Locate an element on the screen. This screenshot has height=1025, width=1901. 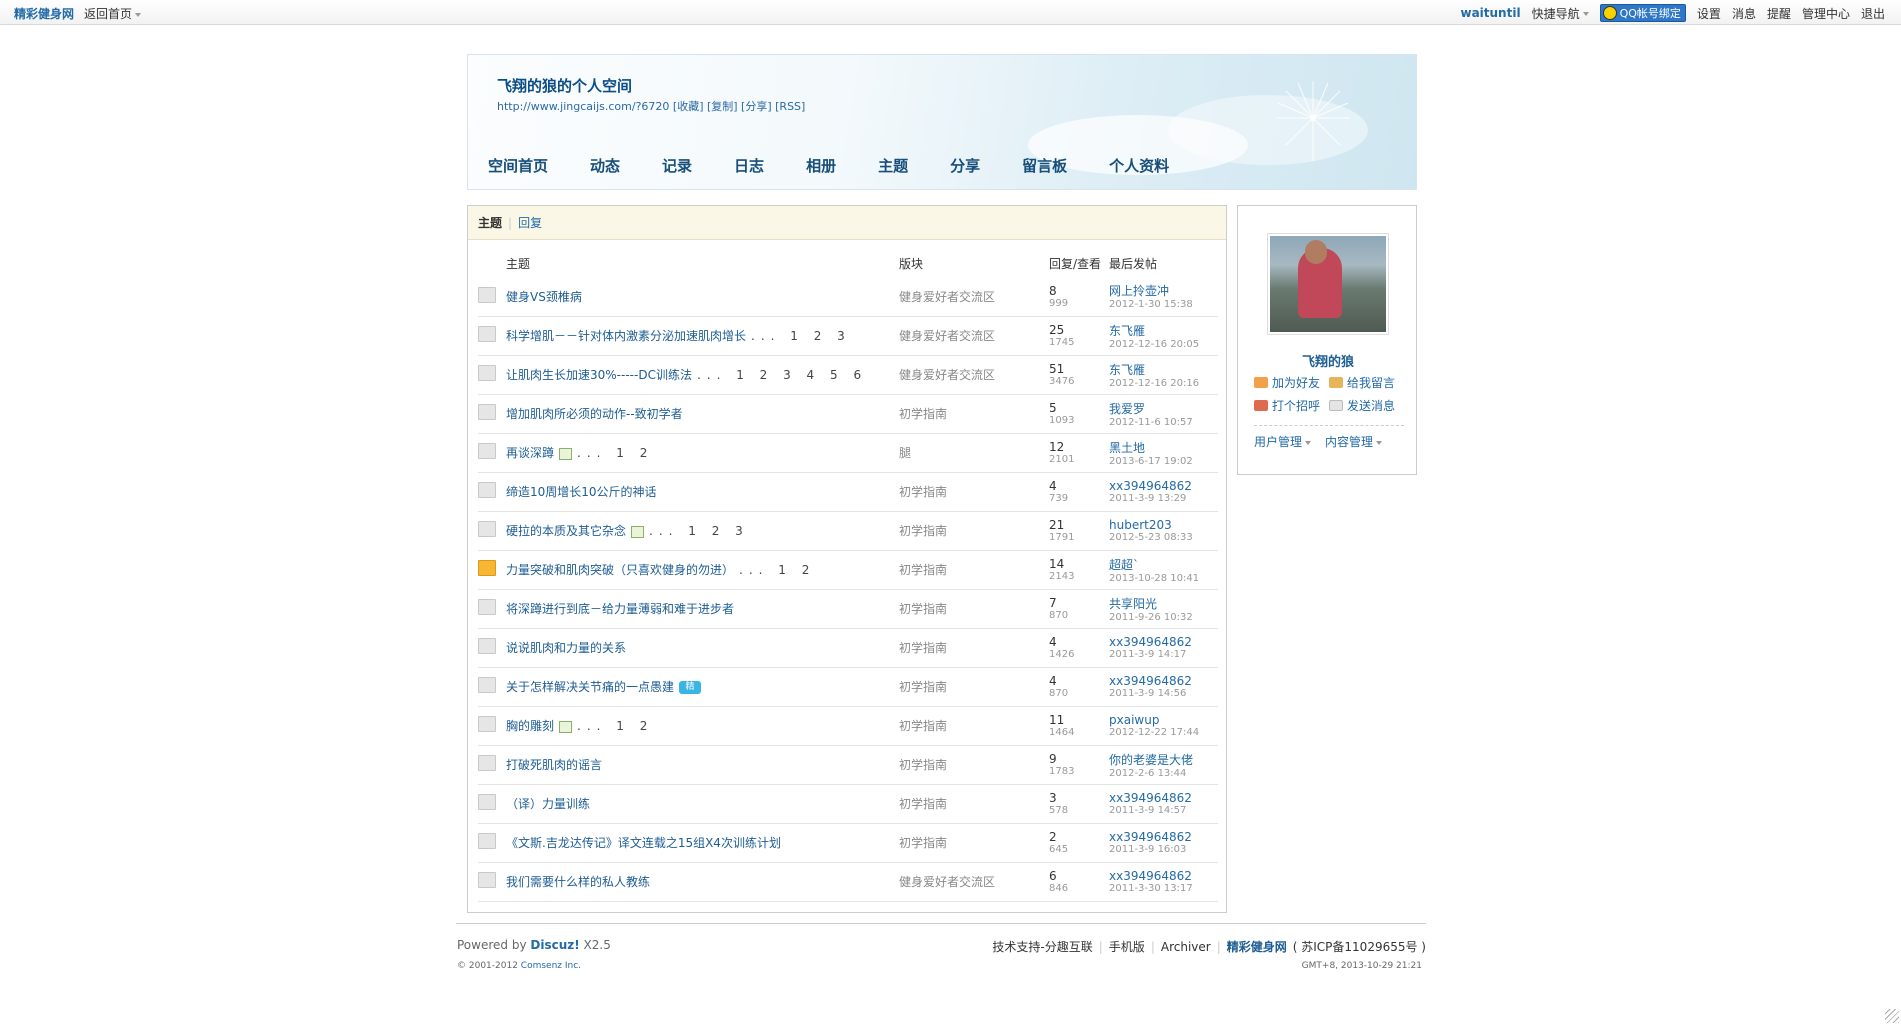
footer-mobile-link: 手机版 is located at coordinates (1127, 946).